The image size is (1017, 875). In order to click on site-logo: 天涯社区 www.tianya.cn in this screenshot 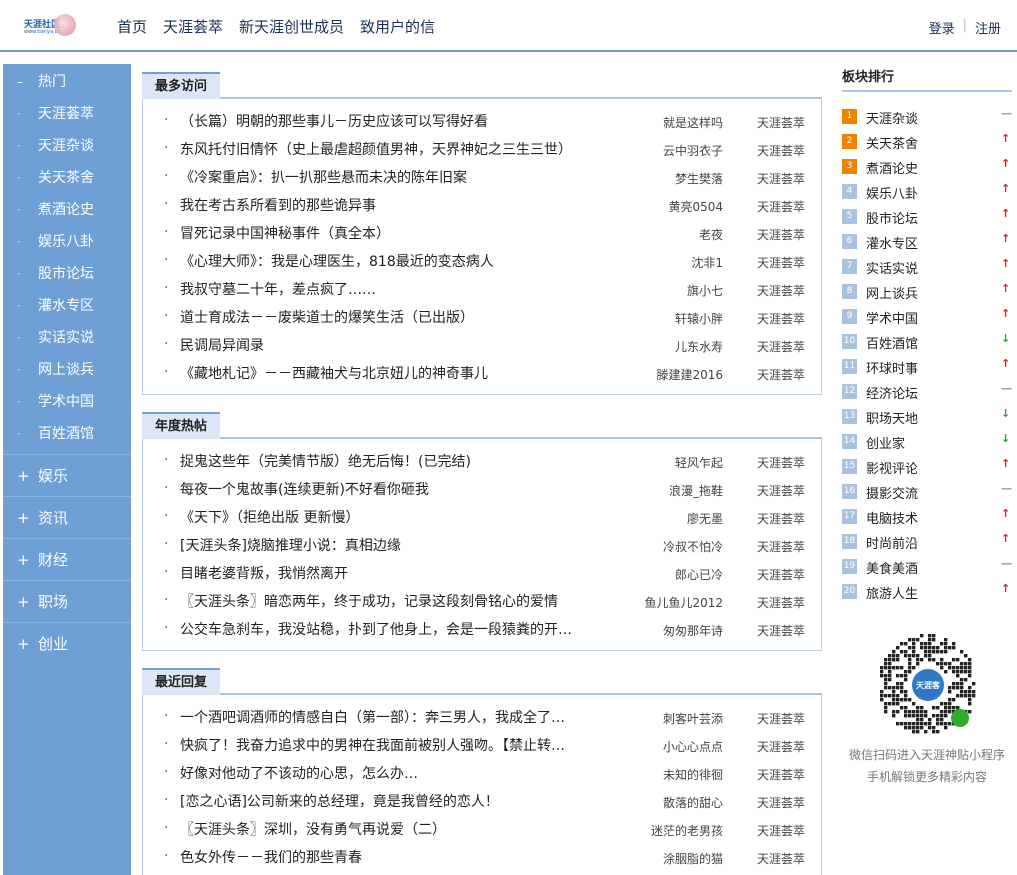, I will do `click(49, 26)`.